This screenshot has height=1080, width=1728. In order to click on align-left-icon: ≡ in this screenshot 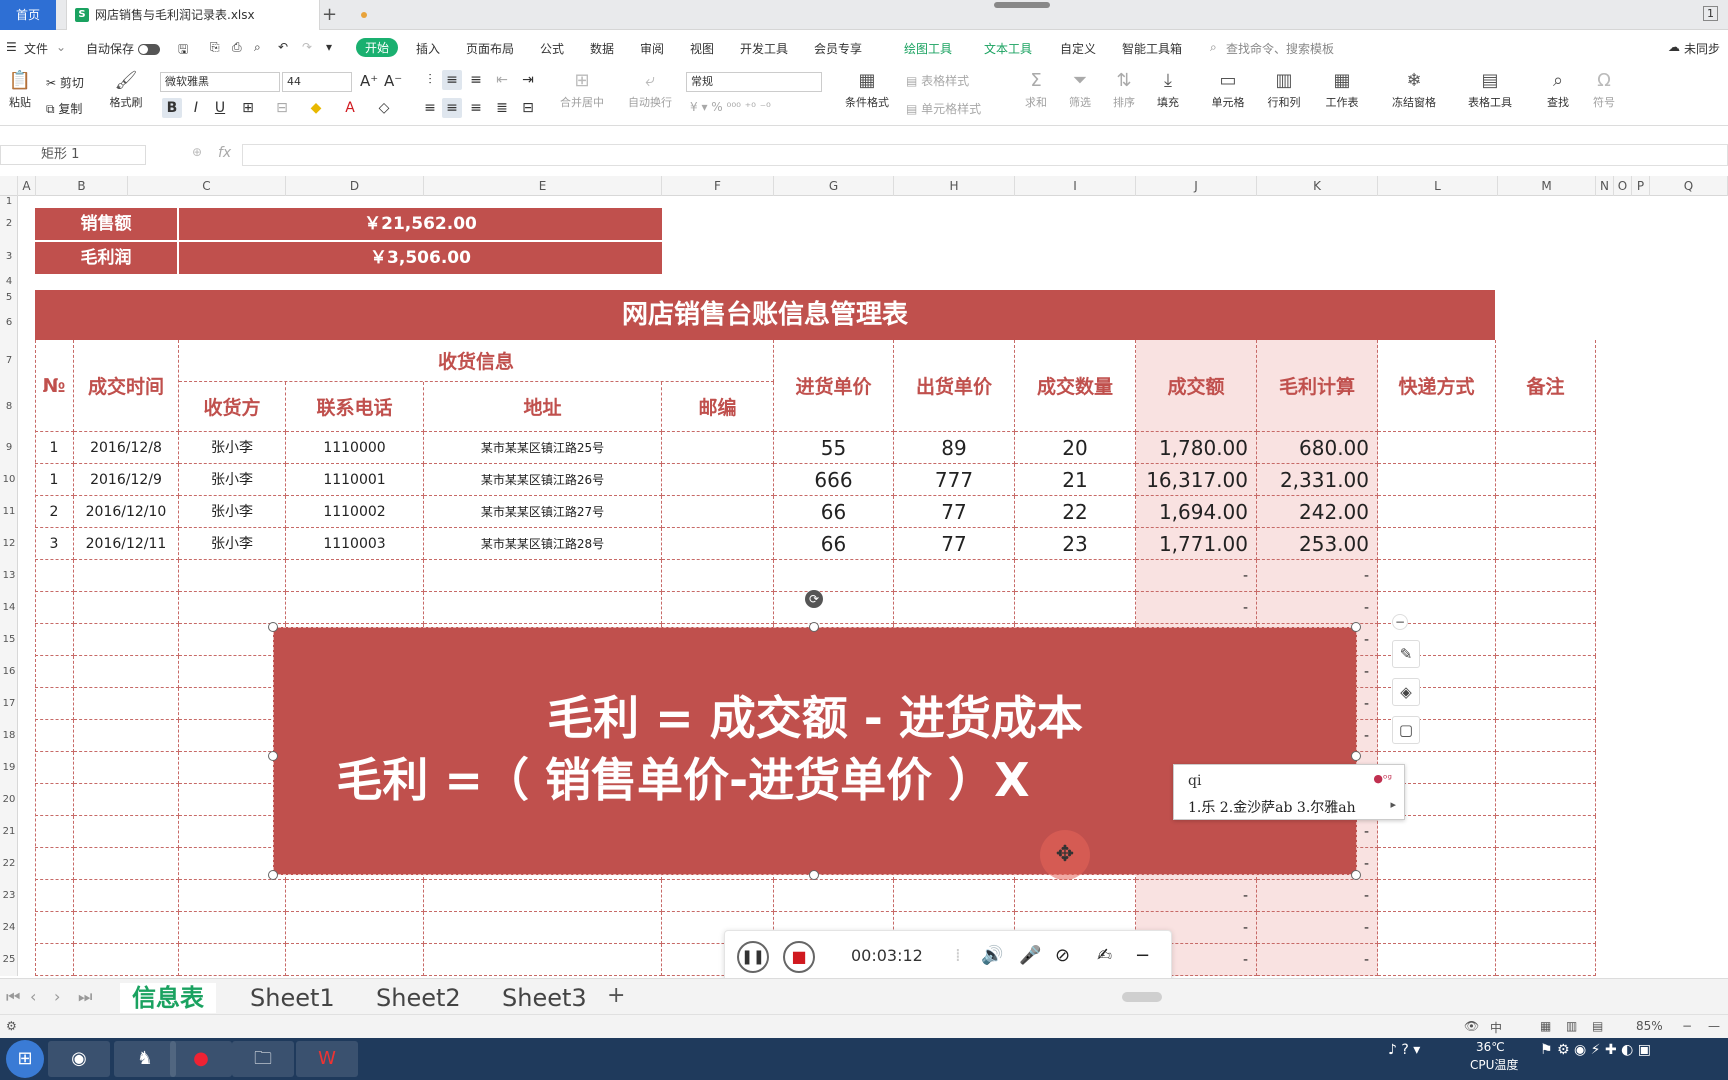, I will do `click(430, 108)`.